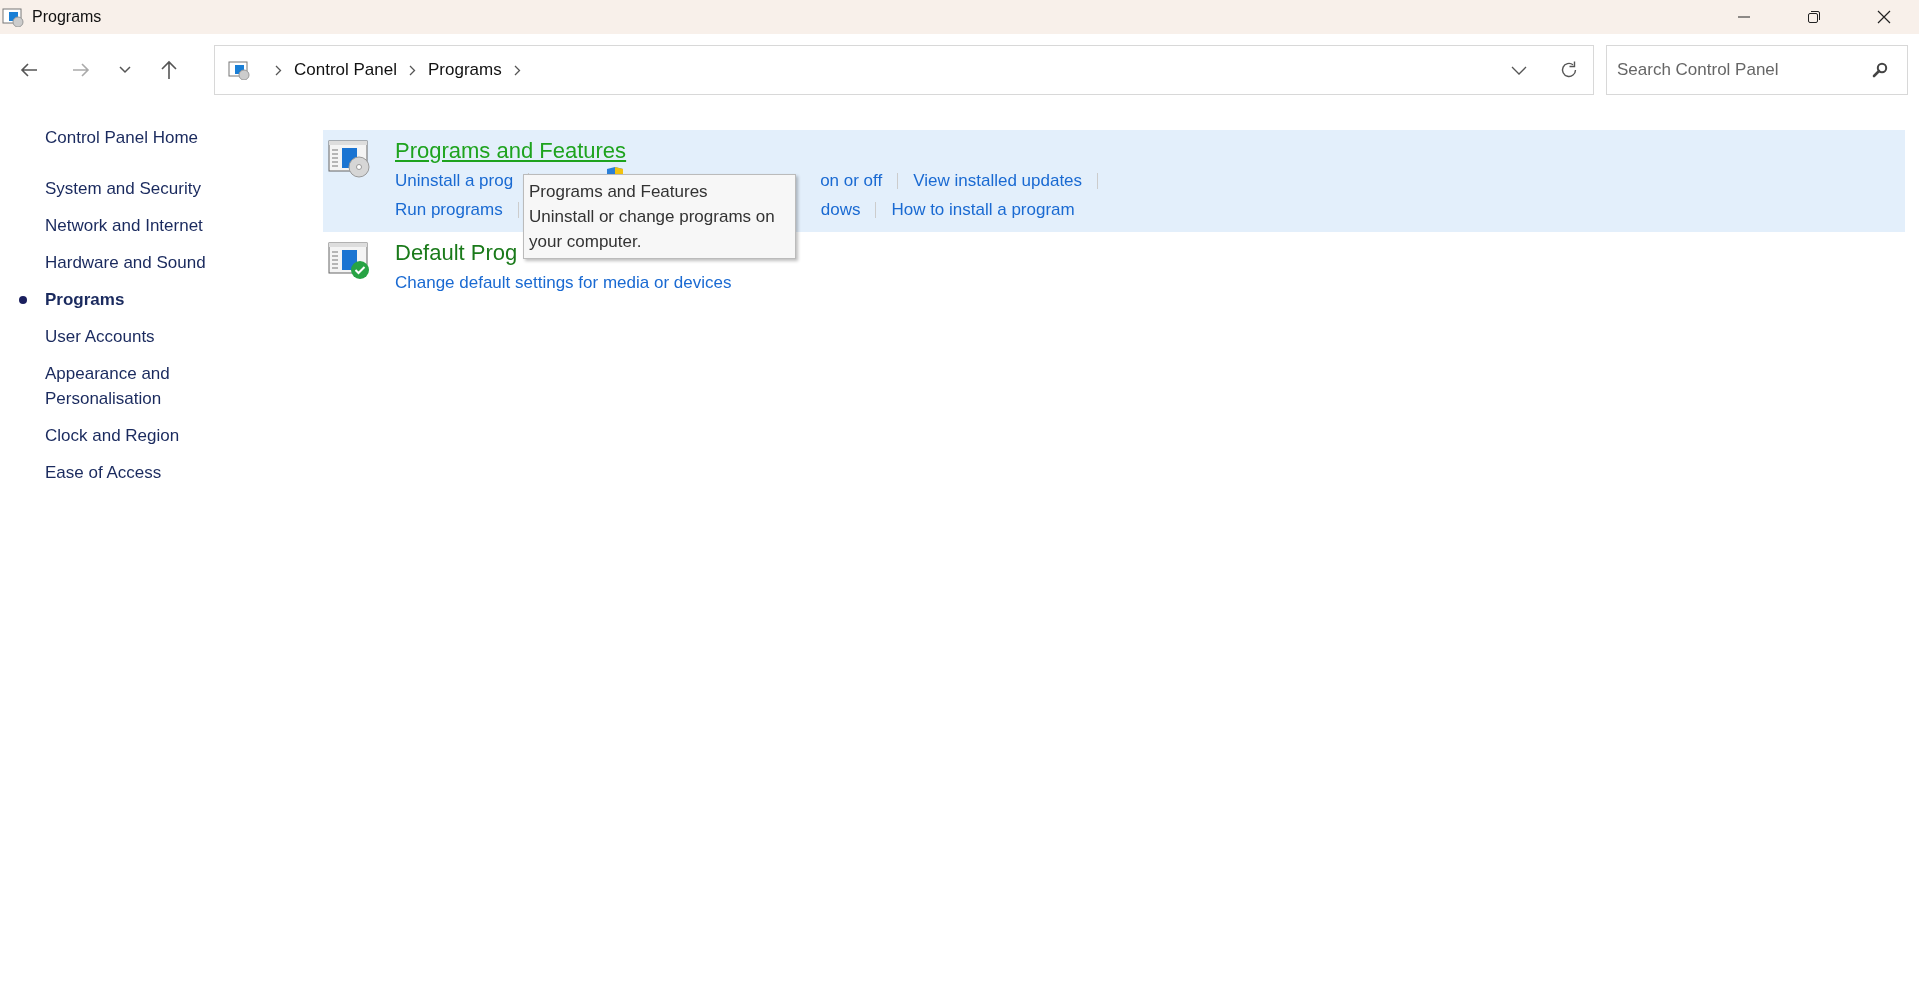 The width and height of the screenshot is (1919, 1000). Describe the element at coordinates (1884, 17) in the screenshot. I see `close-icon` at that location.